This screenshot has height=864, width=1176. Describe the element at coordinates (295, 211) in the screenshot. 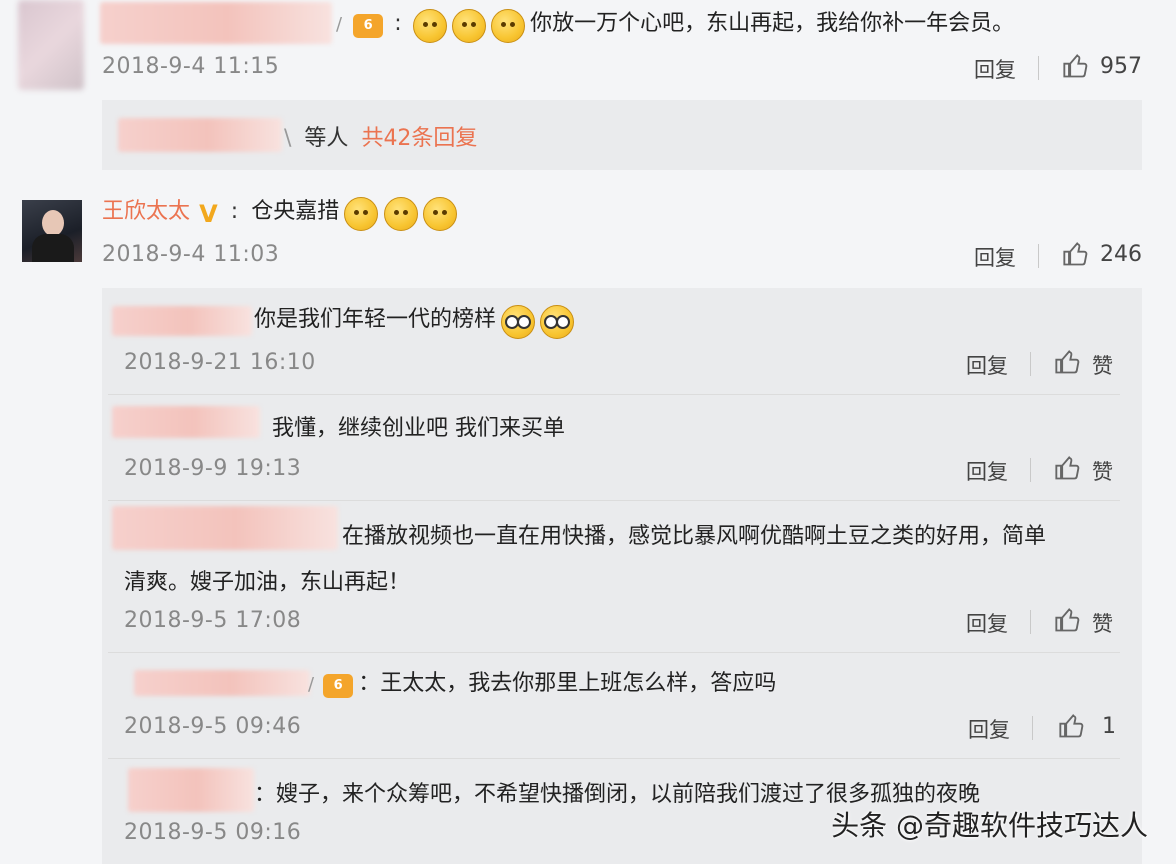

I see `comment-text: 仓央嘉措` at that location.